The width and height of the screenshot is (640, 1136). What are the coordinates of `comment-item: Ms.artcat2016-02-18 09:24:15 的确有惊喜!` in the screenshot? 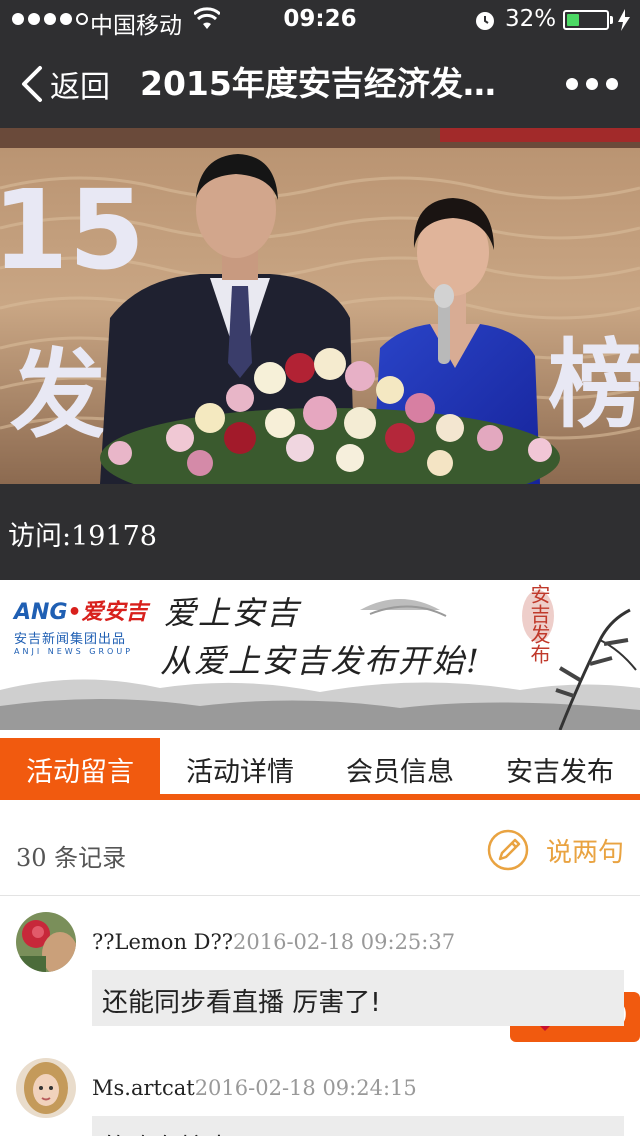 It's located at (320, 1097).